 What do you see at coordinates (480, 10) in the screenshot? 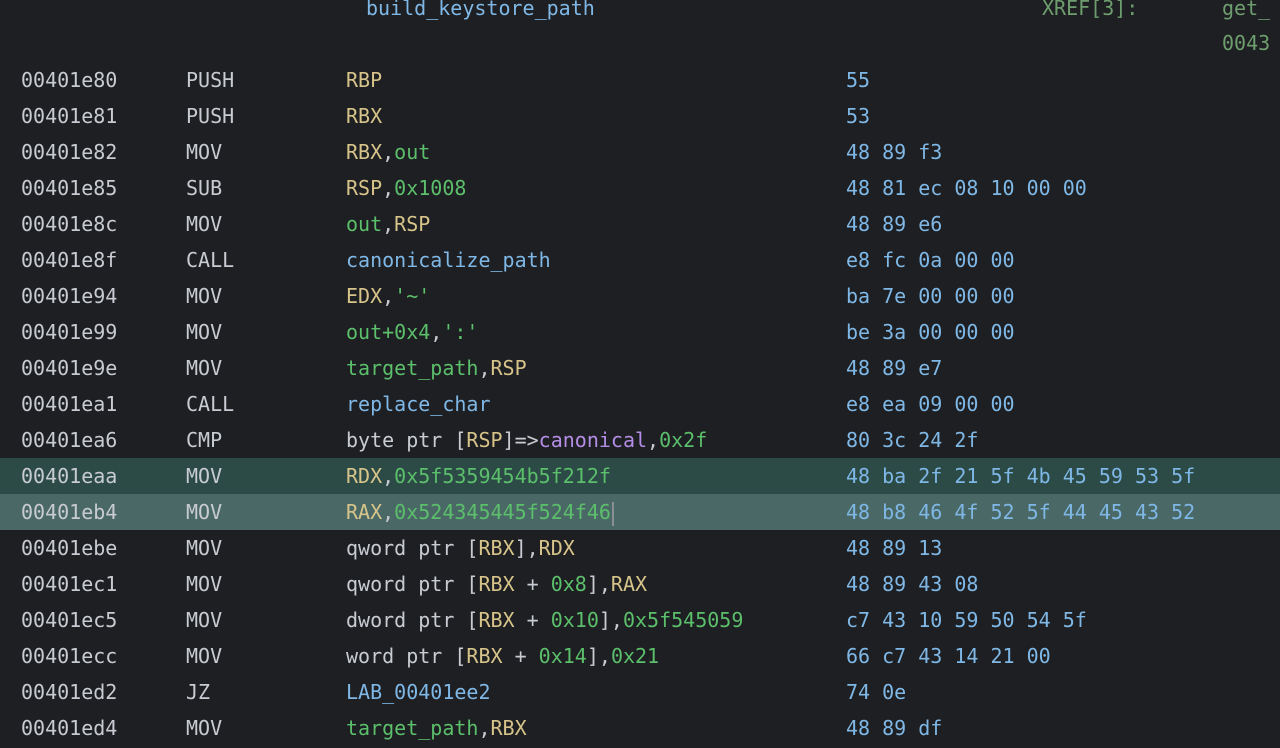
I see `function-name-label: build_keystore_path` at bounding box center [480, 10].